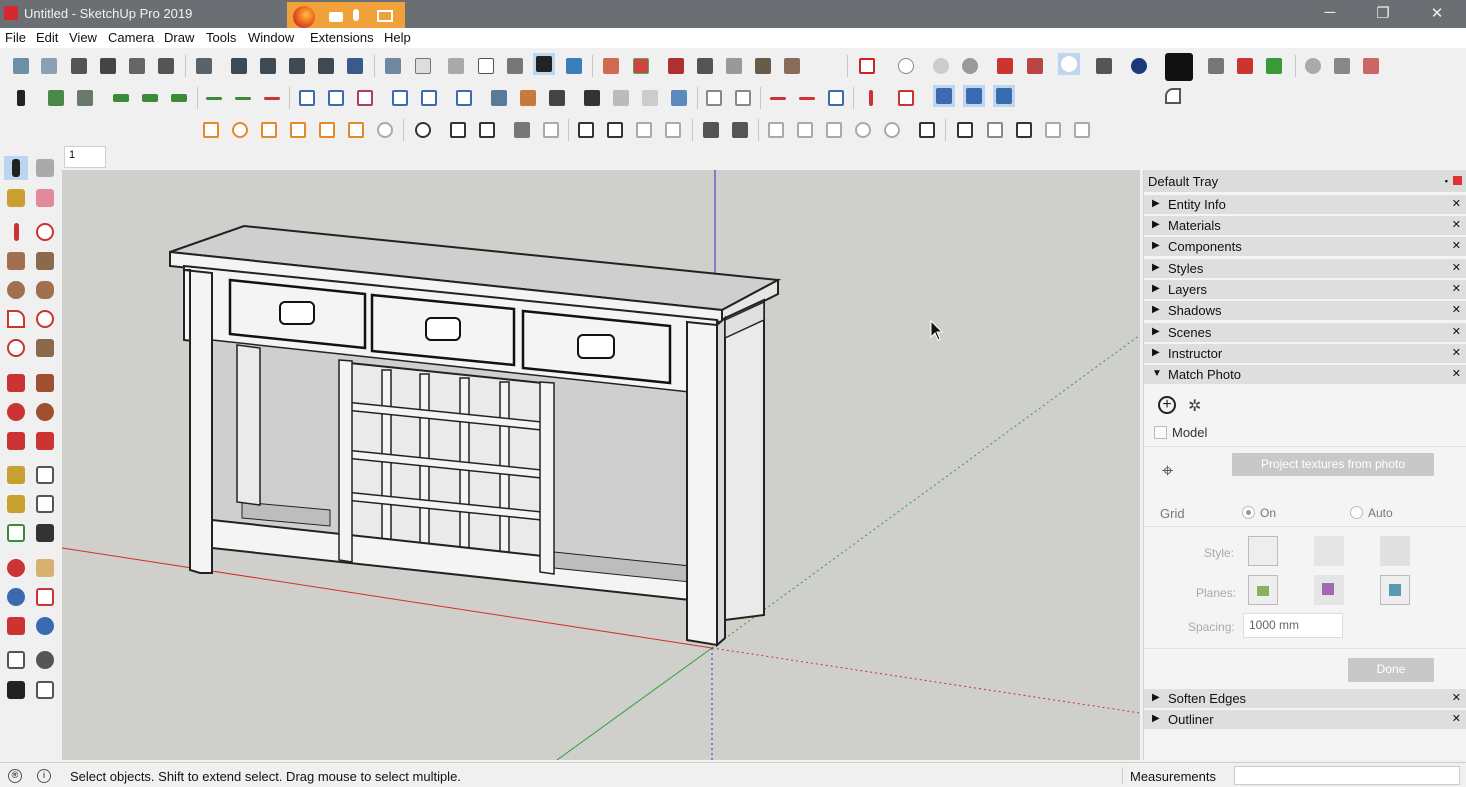  I want to click on tag-icon, so click(1082, 130).